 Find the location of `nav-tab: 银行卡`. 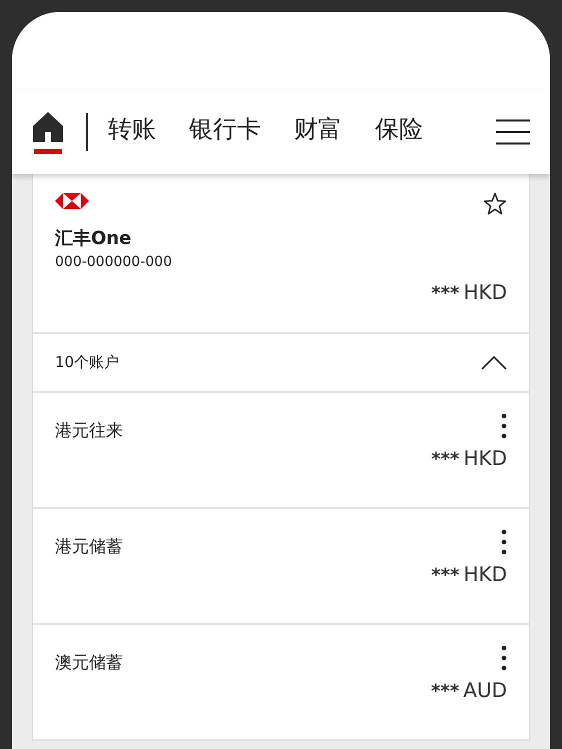

nav-tab: 银行卡 is located at coordinates (225, 132).